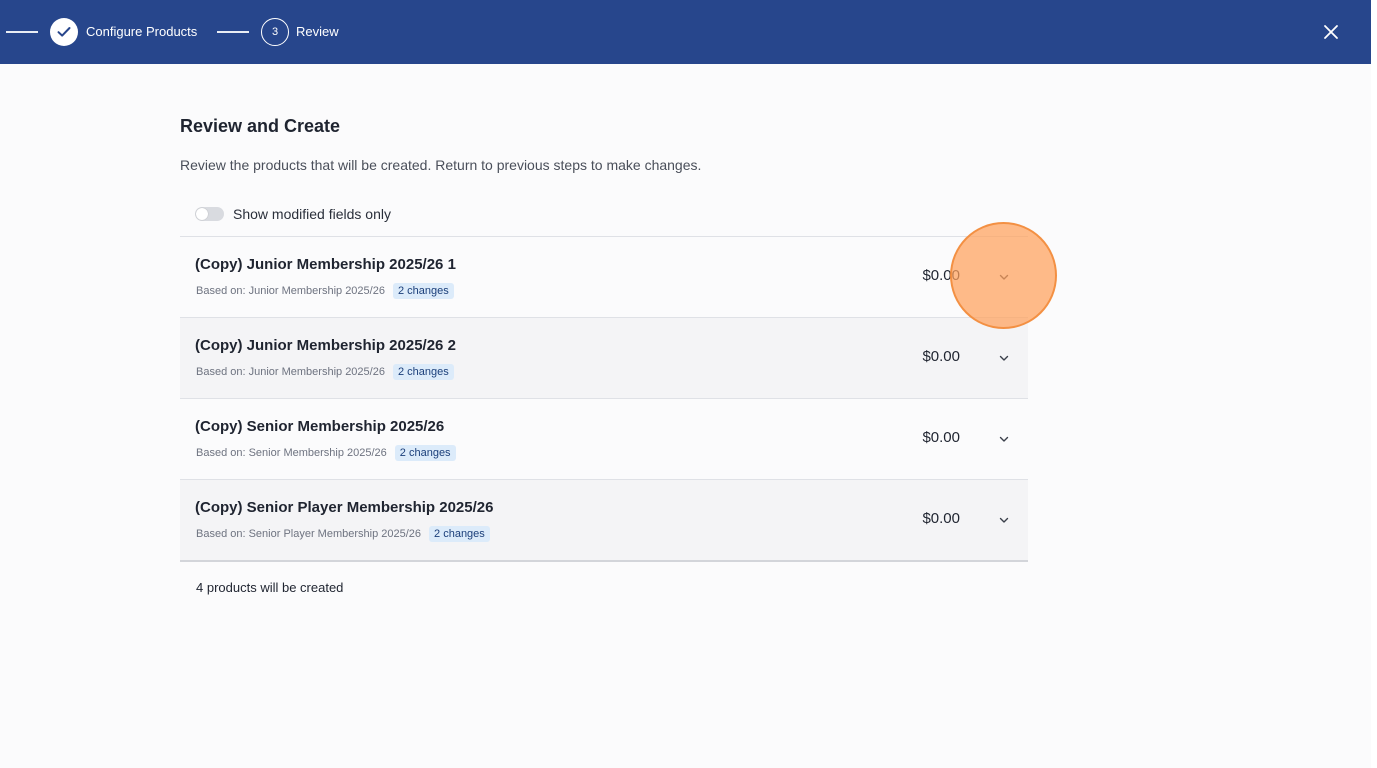 The height and width of the screenshot is (768, 1377). What do you see at coordinates (141, 32) in the screenshot?
I see `step-configure-products: Configure Products` at bounding box center [141, 32].